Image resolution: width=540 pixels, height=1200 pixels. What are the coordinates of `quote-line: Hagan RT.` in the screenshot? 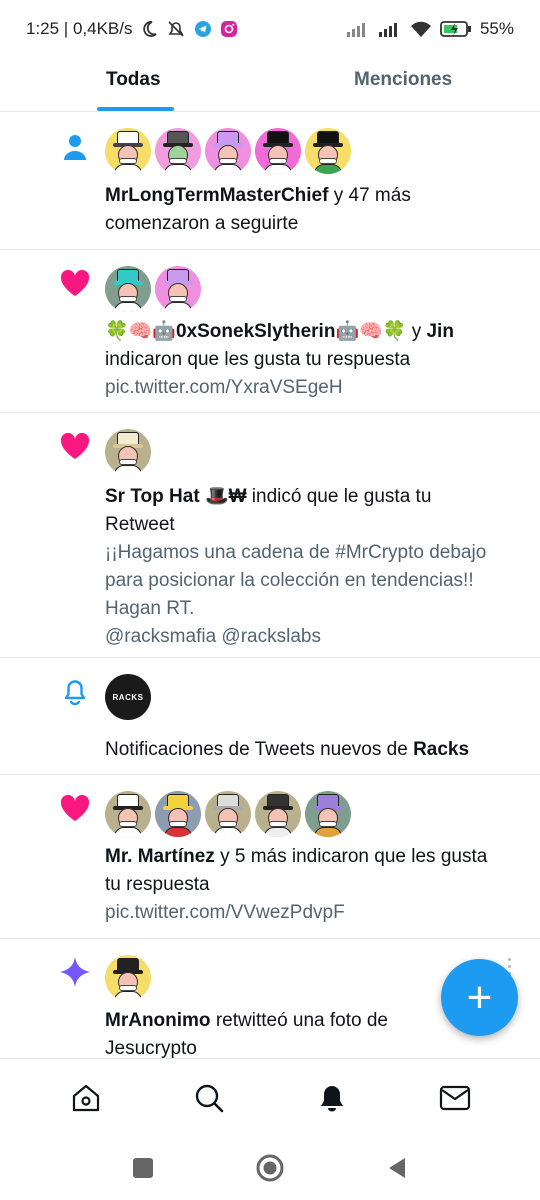 It's located at (150, 608).